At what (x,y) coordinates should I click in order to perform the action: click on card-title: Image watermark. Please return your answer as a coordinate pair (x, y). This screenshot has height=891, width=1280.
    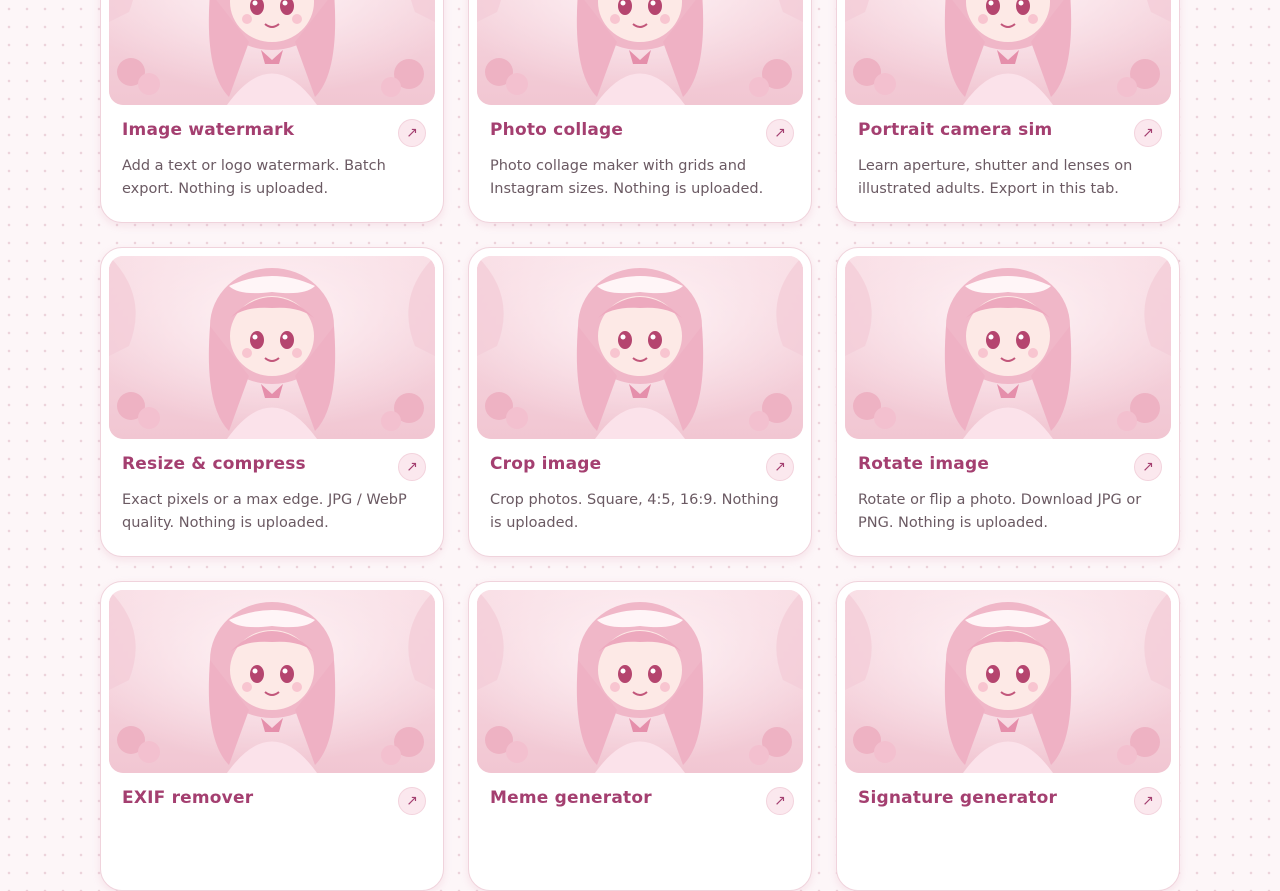
    Looking at the image, I should click on (208, 130).